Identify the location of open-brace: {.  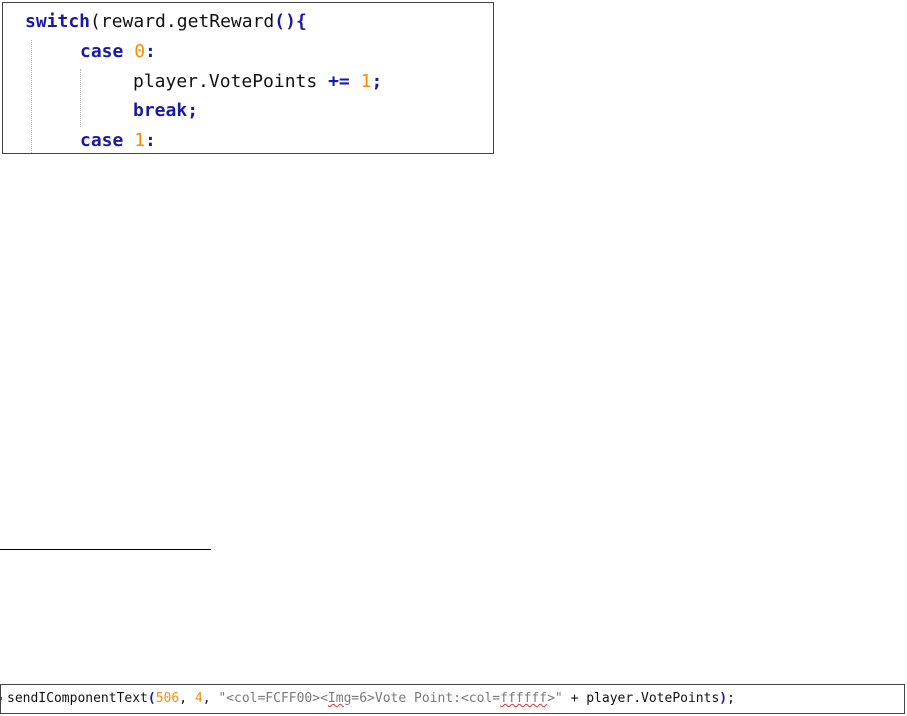
(301, 21).